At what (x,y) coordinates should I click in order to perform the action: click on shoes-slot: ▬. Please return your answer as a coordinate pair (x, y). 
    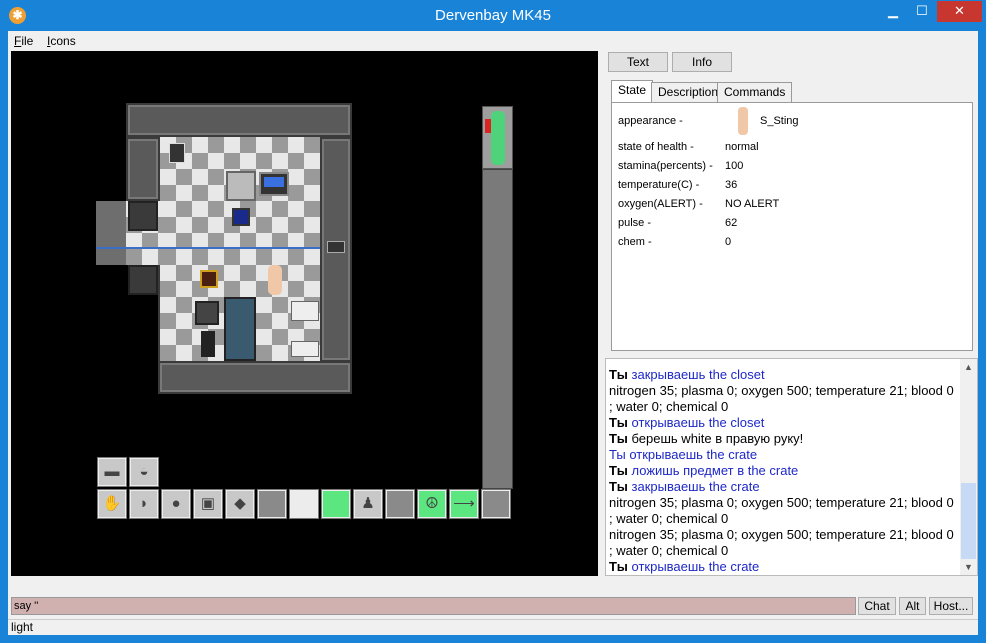
    Looking at the image, I should click on (112, 472).